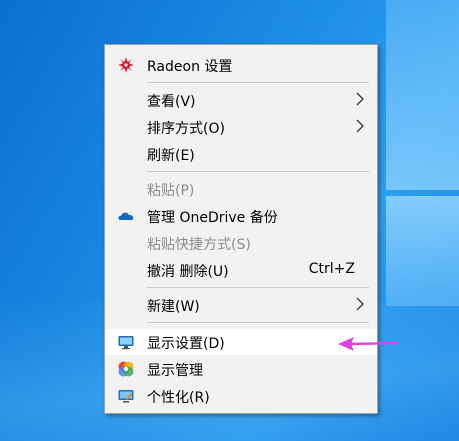 The height and width of the screenshot is (441, 459). I want to click on menu-item-personalize: 个性化(R), so click(241, 396).